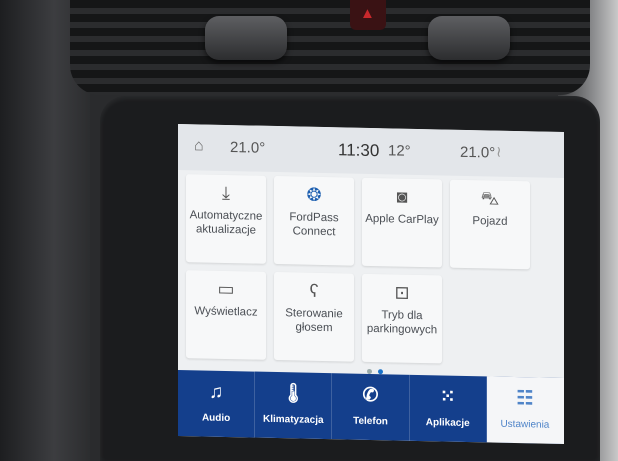  I want to click on tile-fordpass-connect: ❂ FordPass Connect, so click(314, 220).